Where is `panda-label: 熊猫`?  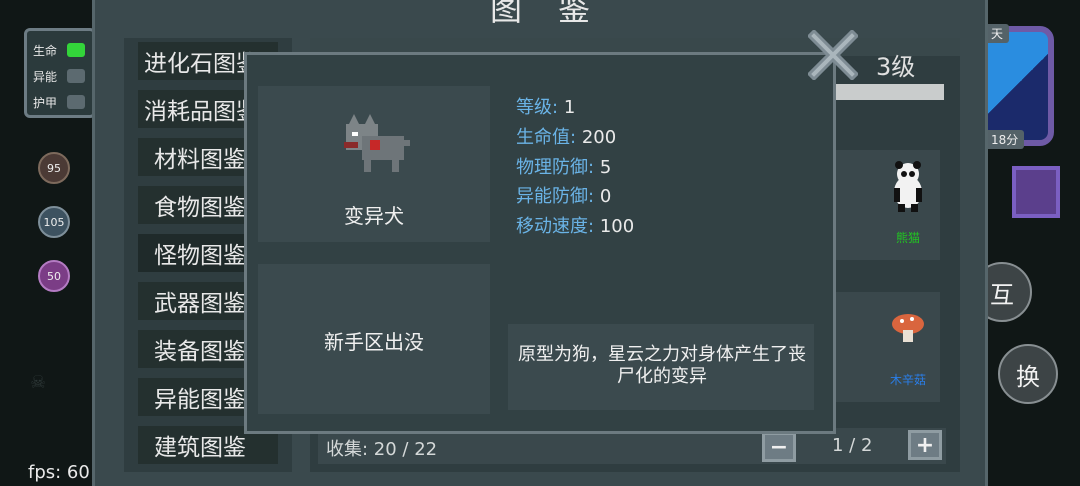
panda-label: 熊猫 is located at coordinates (907, 238).